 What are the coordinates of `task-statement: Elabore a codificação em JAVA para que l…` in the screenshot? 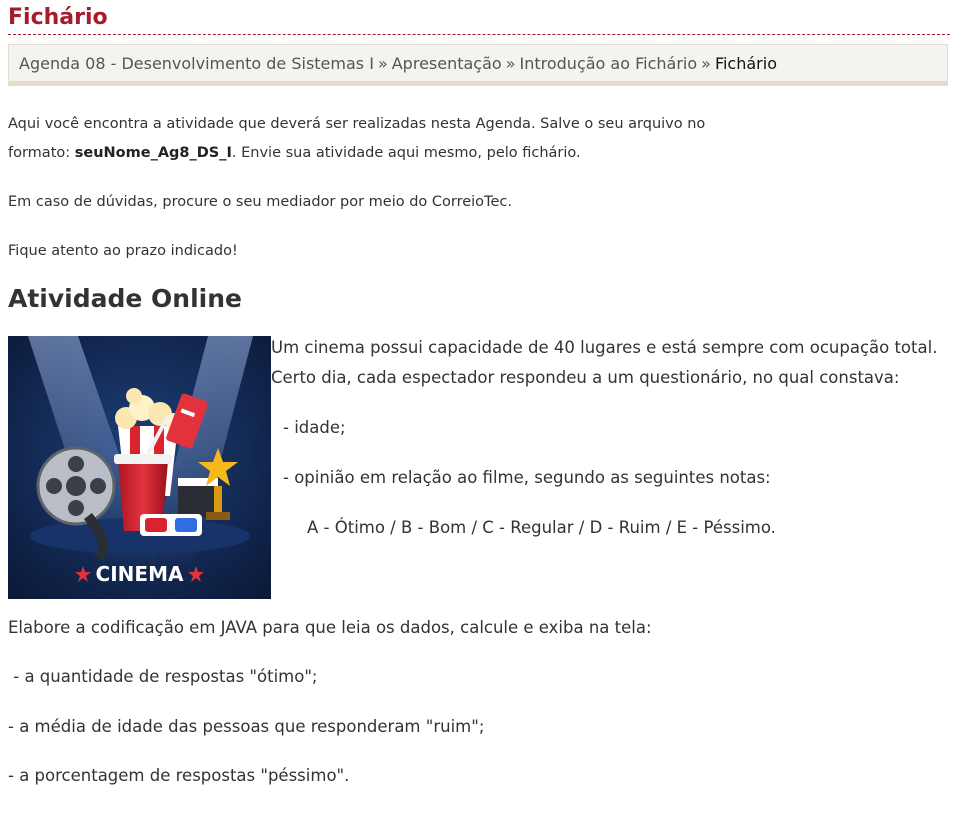 It's located at (330, 627).